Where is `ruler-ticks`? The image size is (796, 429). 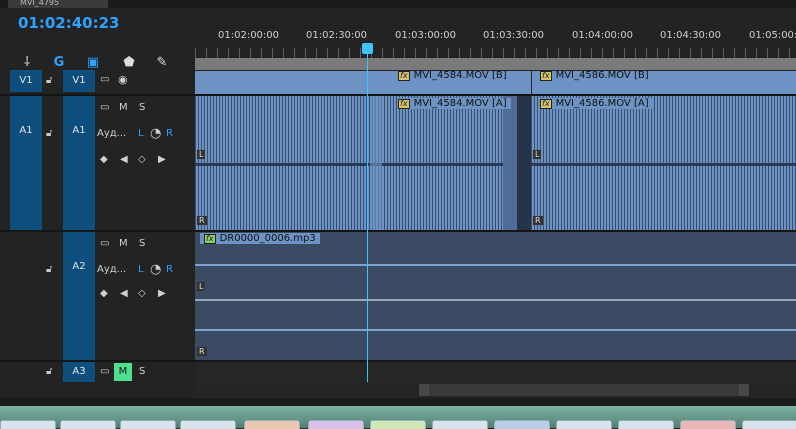
ruler-ticks is located at coordinates (495, 53).